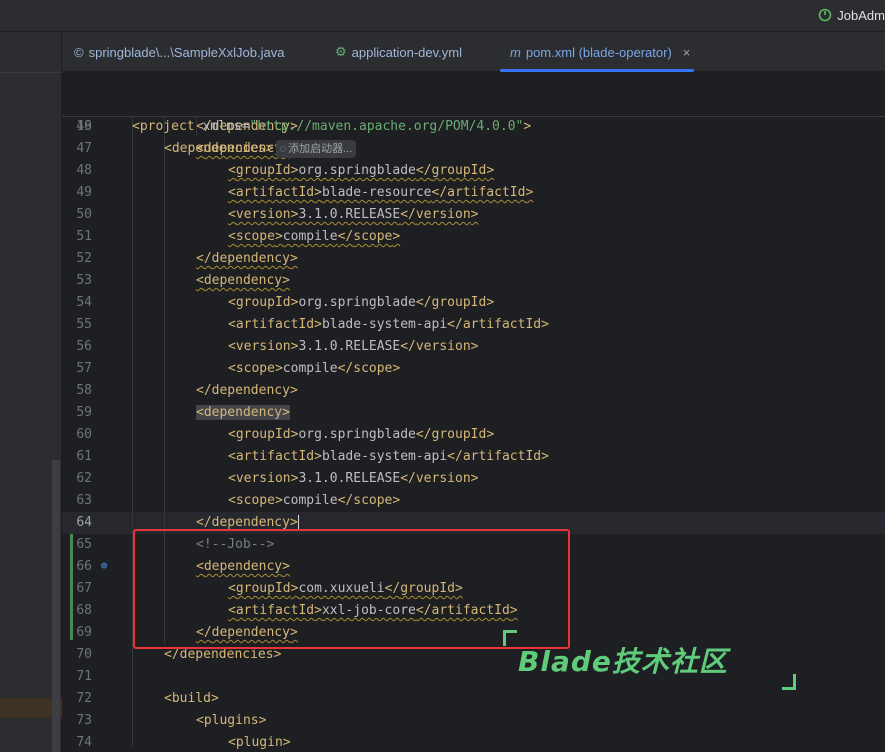 Image resolution: width=885 pixels, height=752 pixels. I want to click on code-line: 48 <groupId>org.springblade</groupId>, so click(473, 171).